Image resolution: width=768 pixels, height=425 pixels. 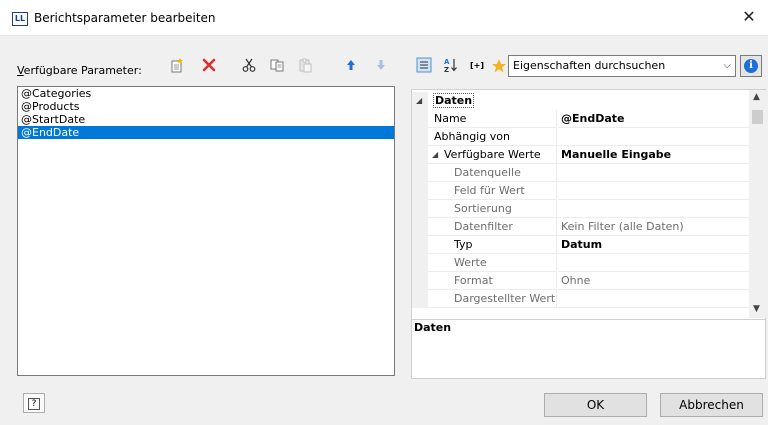 I want to click on cut-icon, so click(x=249, y=66).